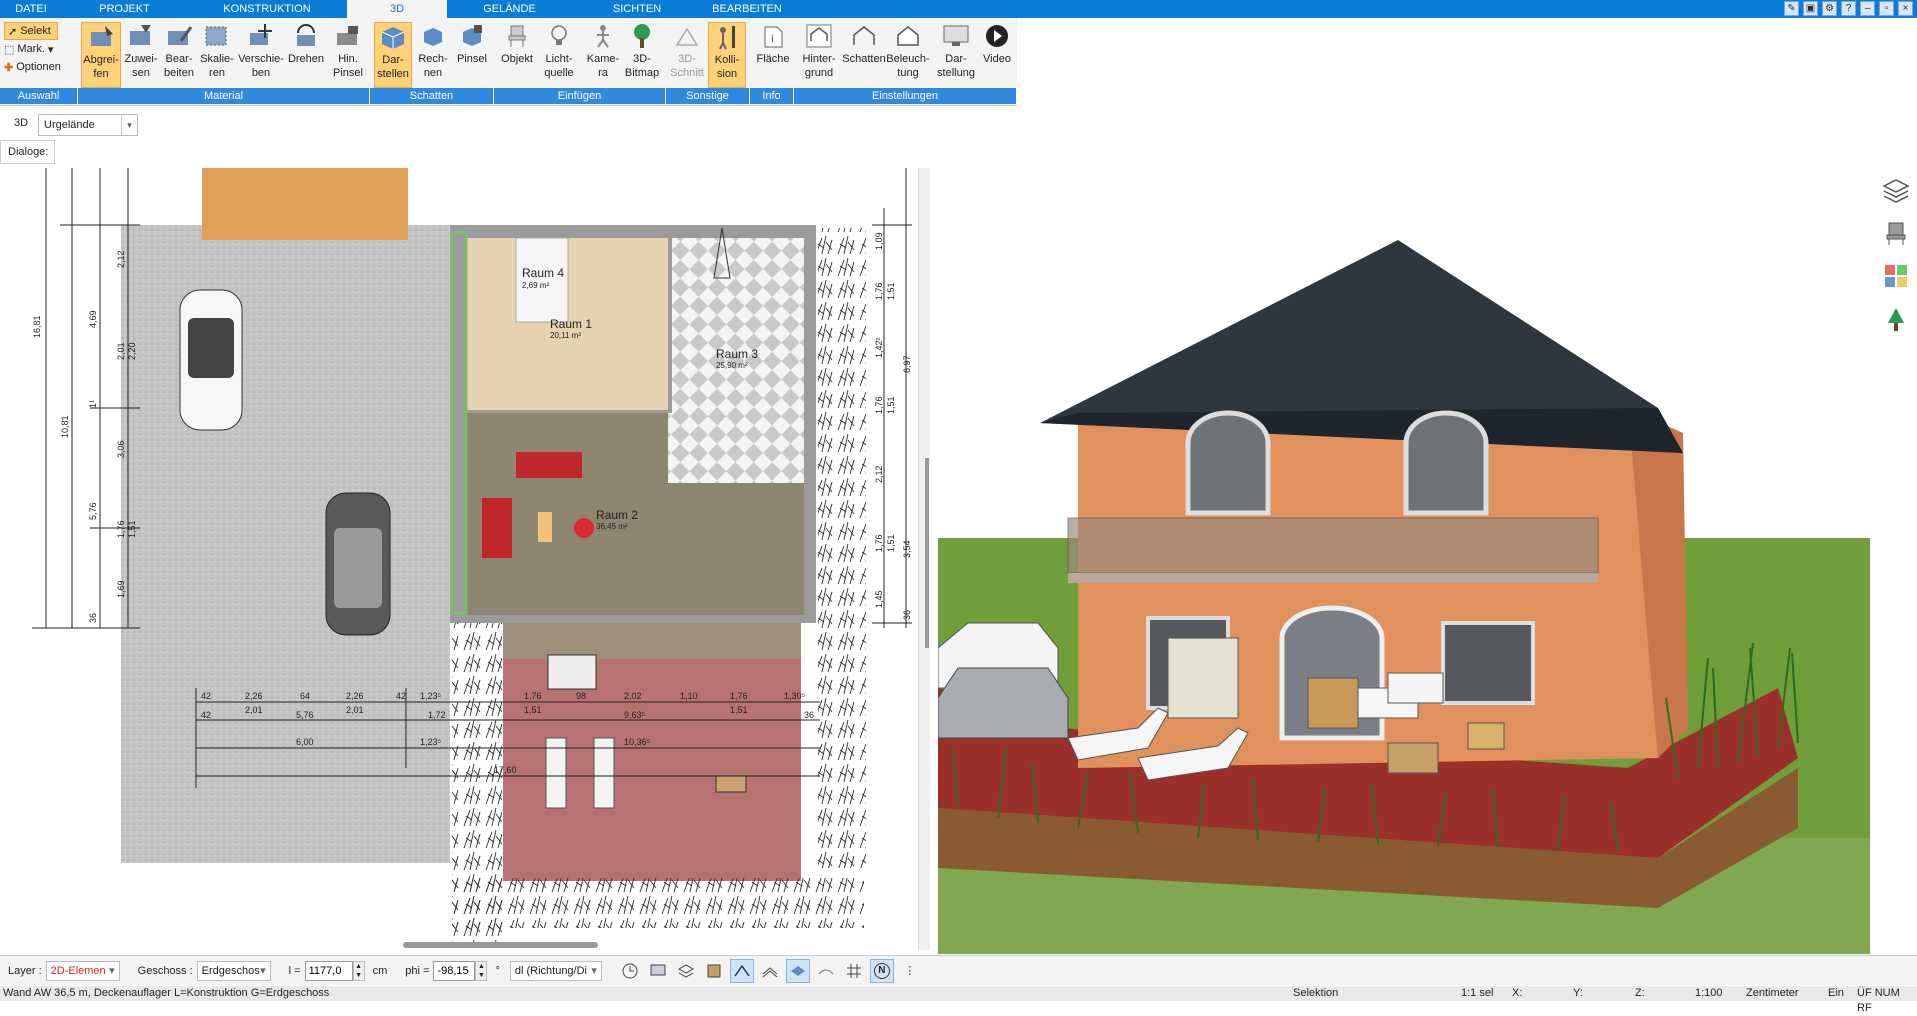  Describe the element at coordinates (956, 66) in the screenshot. I see `darstellung-label: Dar- stellung` at that location.